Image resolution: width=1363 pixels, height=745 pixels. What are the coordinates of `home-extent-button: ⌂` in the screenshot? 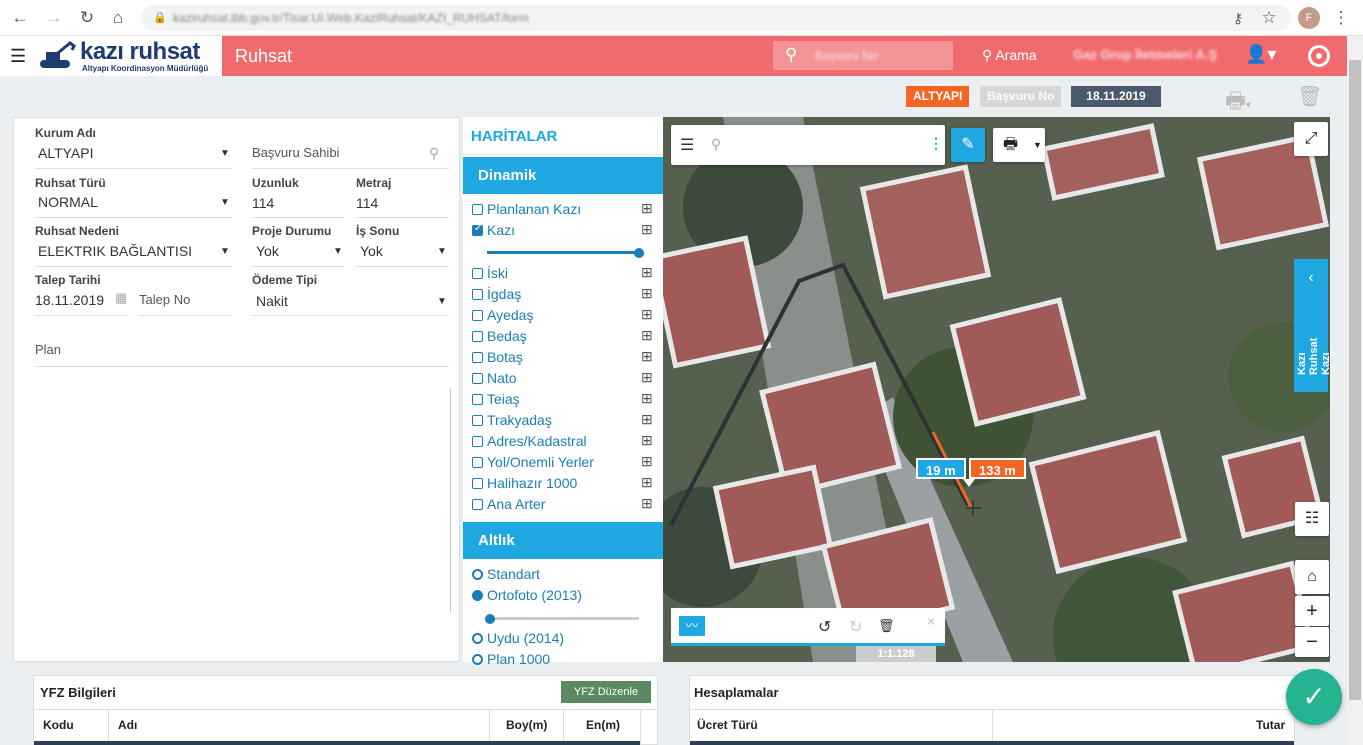 It's located at (1312, 577).